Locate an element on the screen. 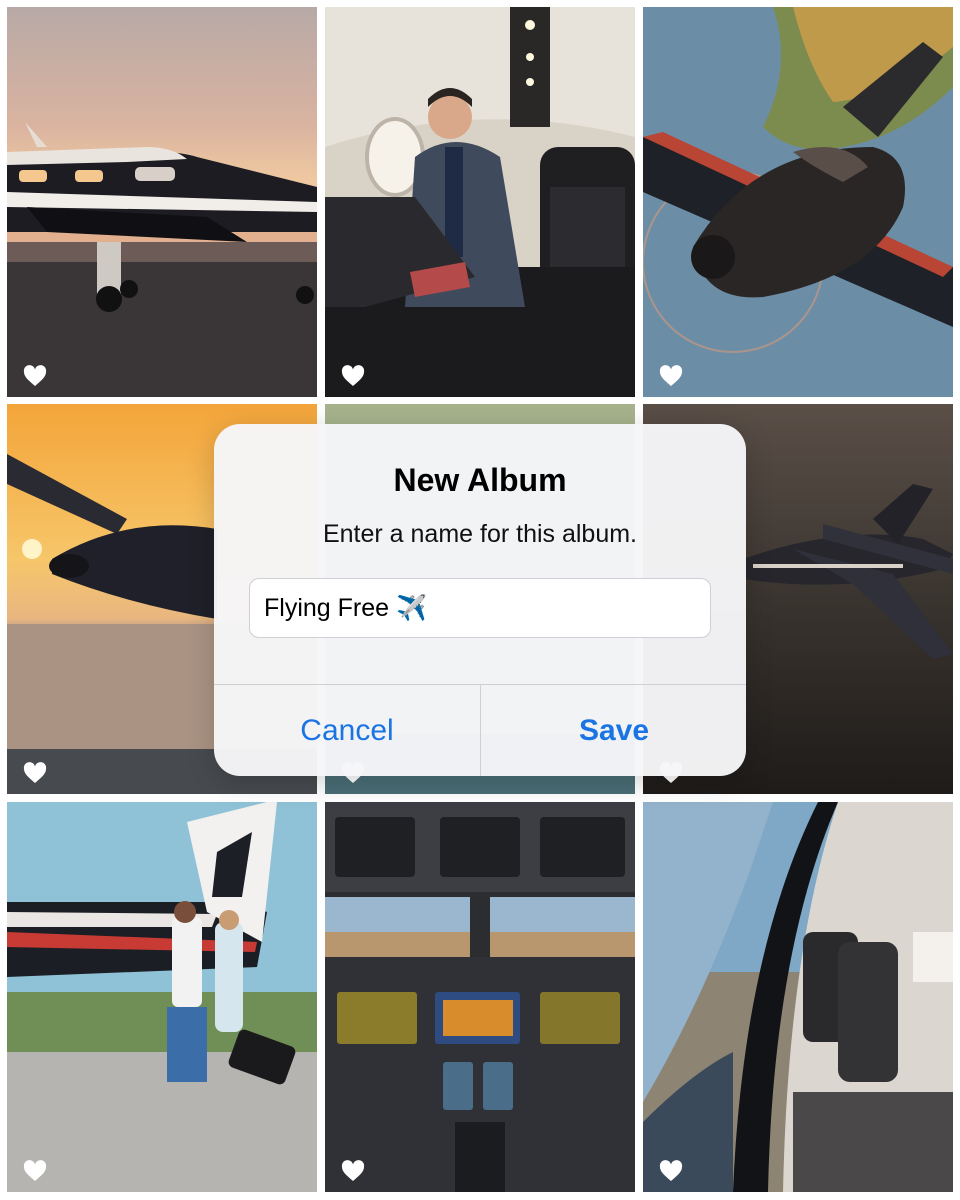  save-button: Save is located at coordinates (613, 730).